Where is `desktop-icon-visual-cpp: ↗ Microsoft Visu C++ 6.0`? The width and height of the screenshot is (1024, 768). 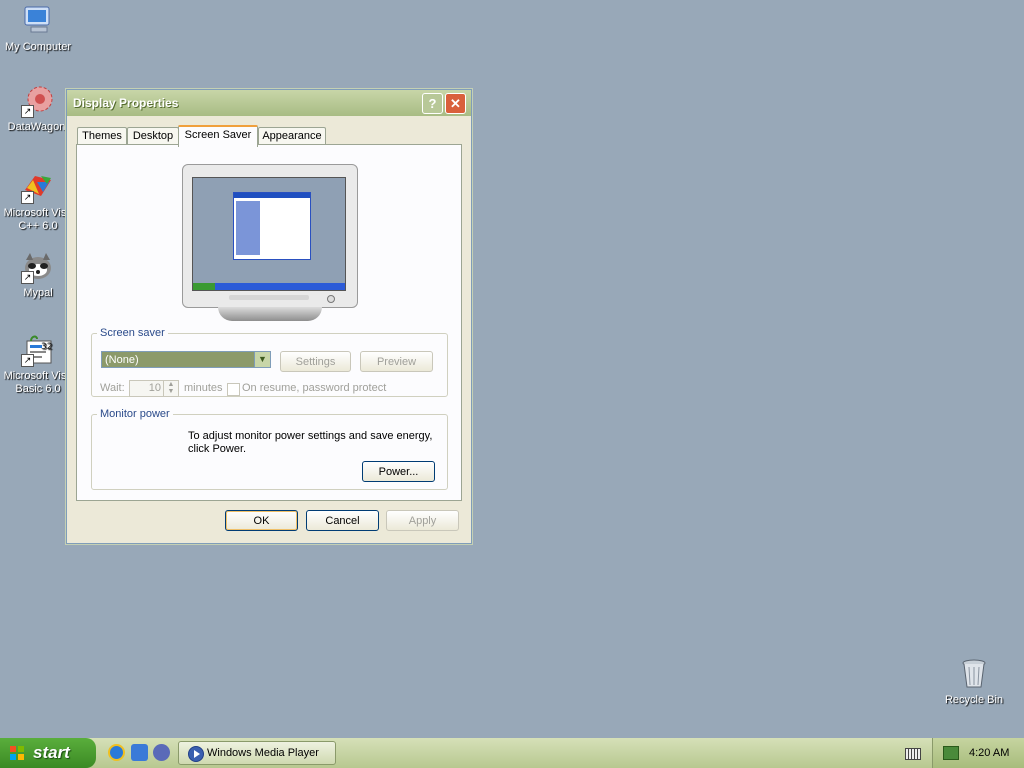 desktop-icon-visual-cpp: ↗ Microsoft Visu C++ 6.0 is located at coordinates (38, 201).